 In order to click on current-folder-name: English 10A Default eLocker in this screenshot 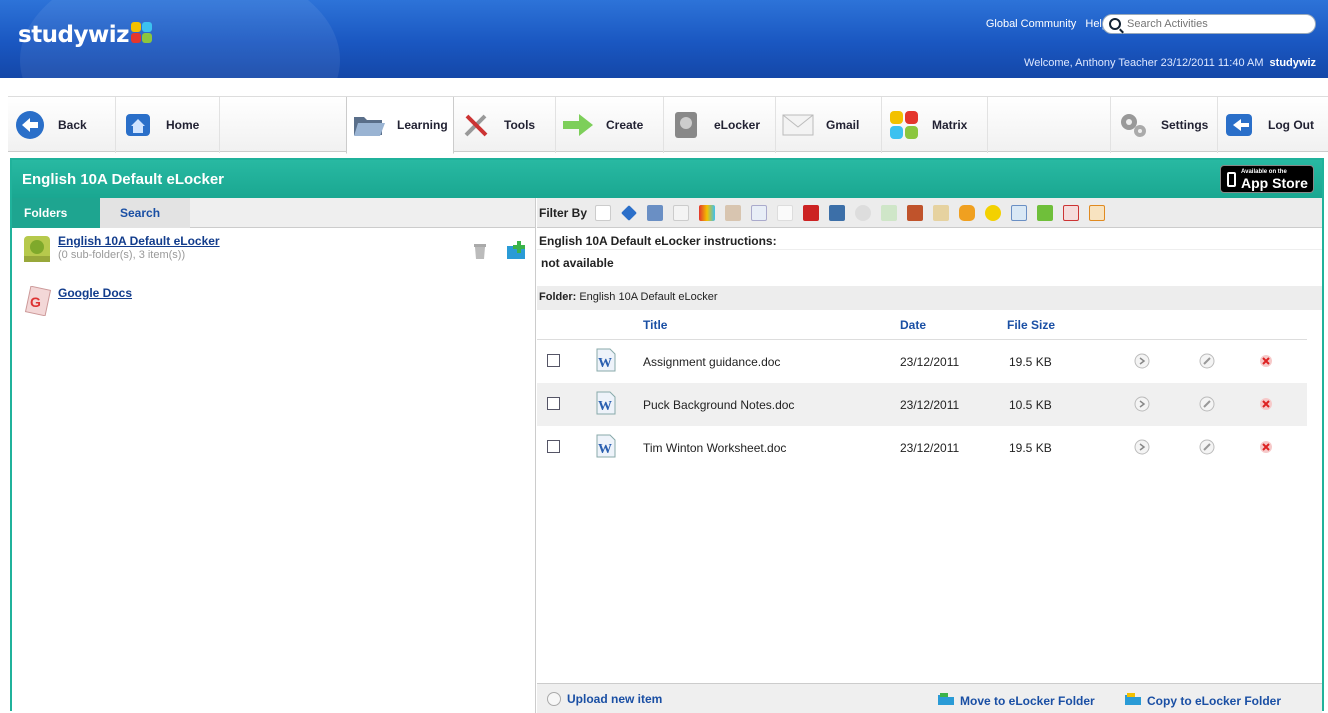, I will do `click(648, 297)`.